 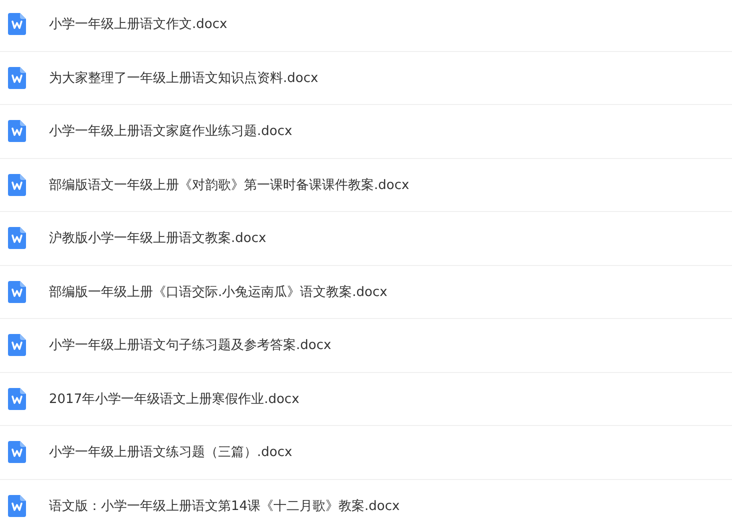 I want to click on file-name-link: 语文版：小学一年级上册语文第14课《十二月歌》教案.docx, so click(x=224, y=505).